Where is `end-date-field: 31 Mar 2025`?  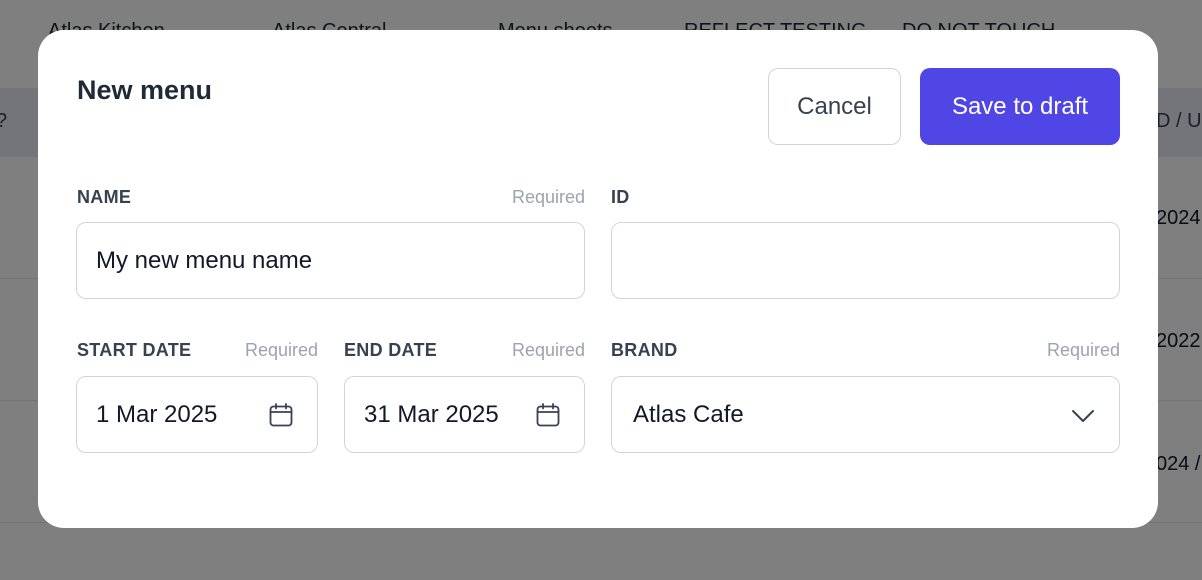 end-date-field: 31 Mar 2025 is located at coordinates (464, 414).